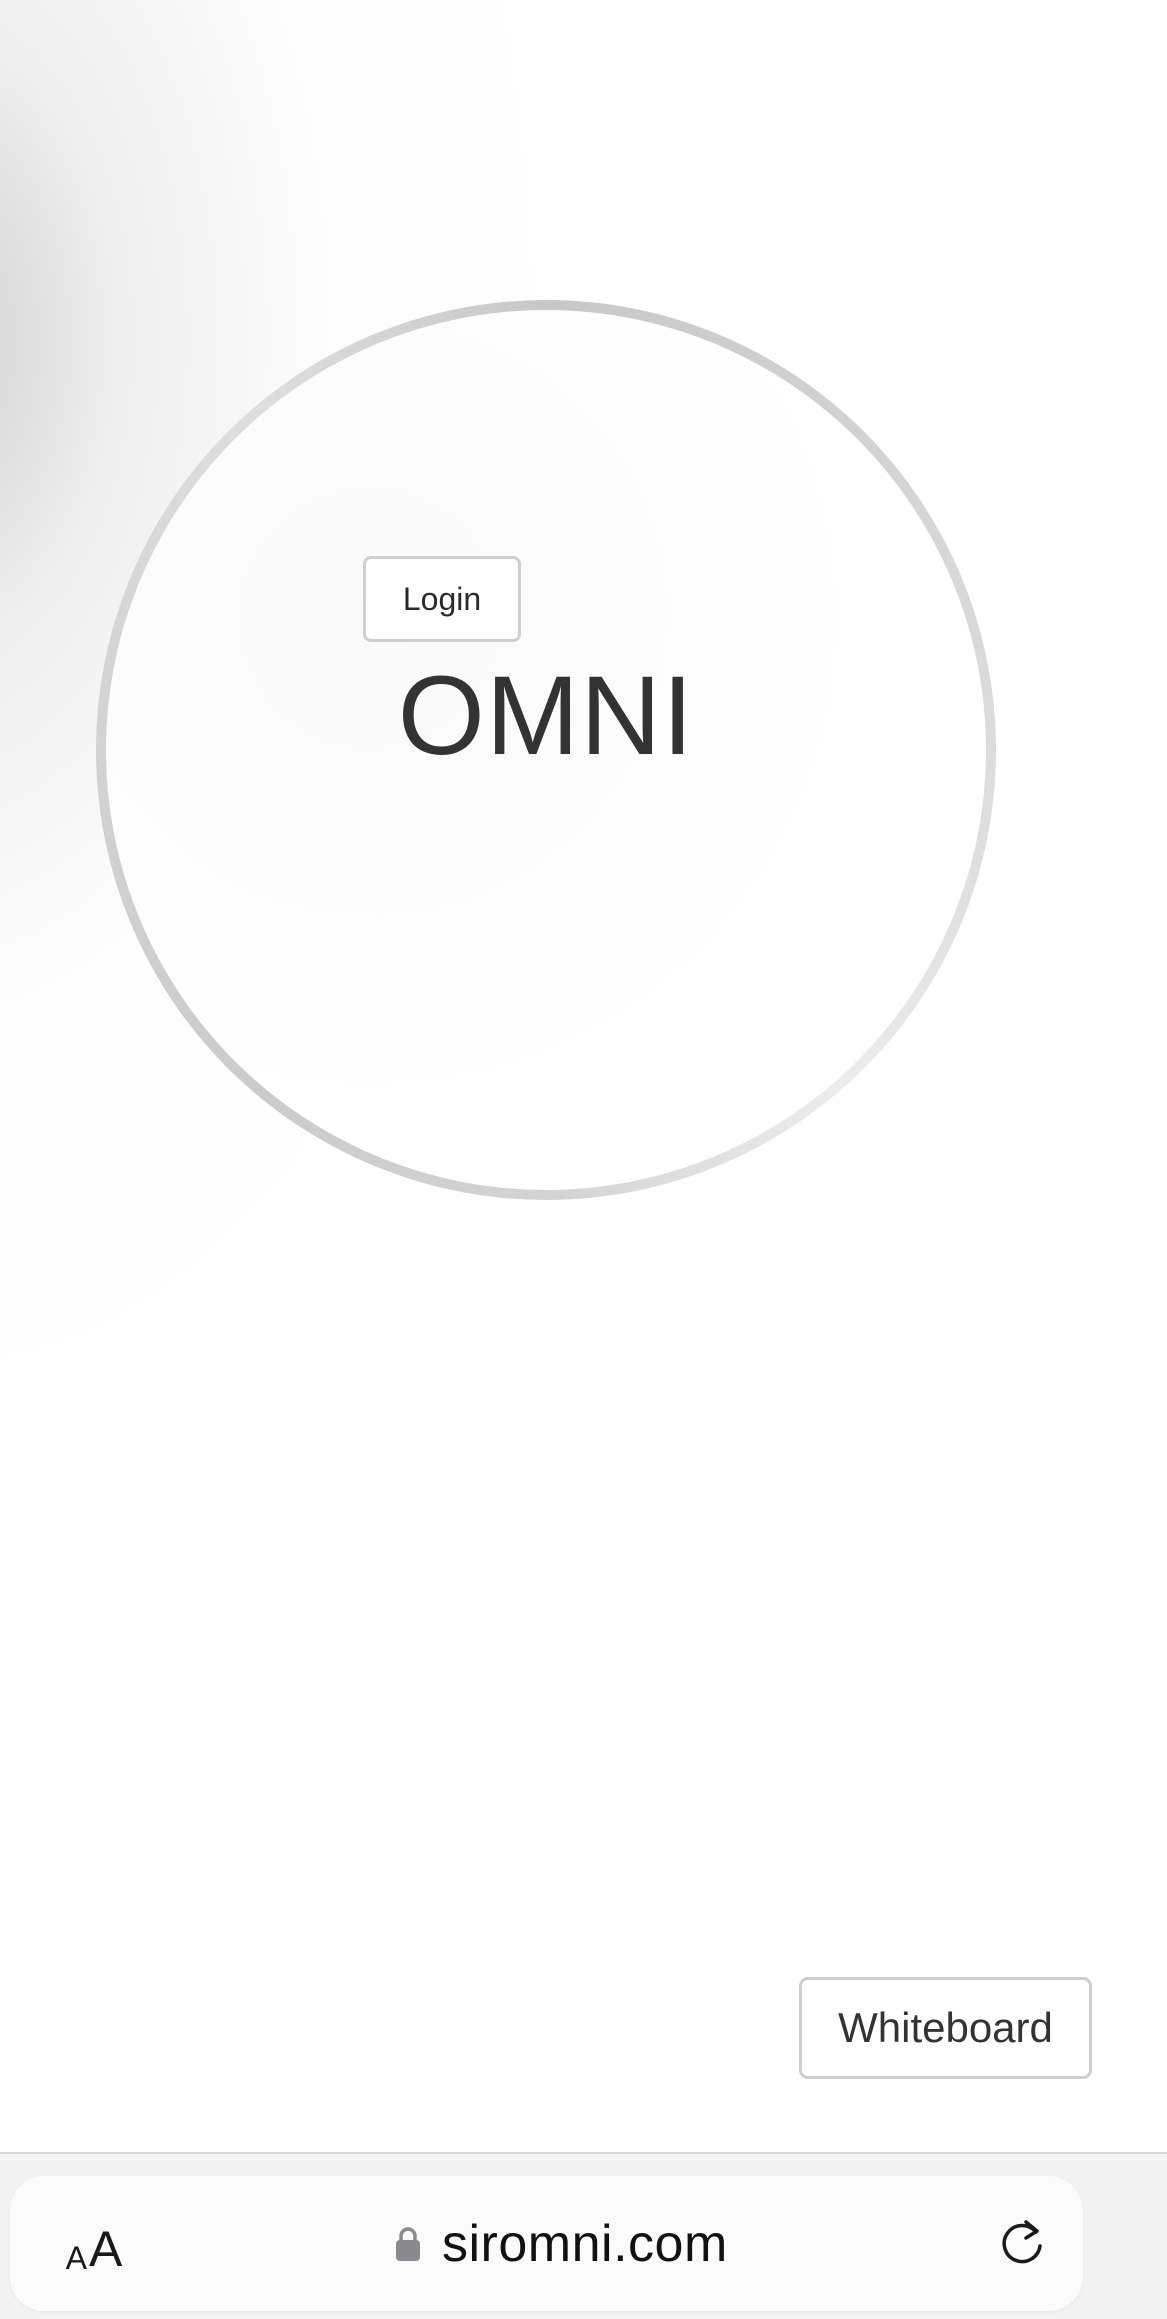  Describe the element at coordinates (945, 2028) in the screenshot. I see `whiteboard-button: Whiteboard` at that location.